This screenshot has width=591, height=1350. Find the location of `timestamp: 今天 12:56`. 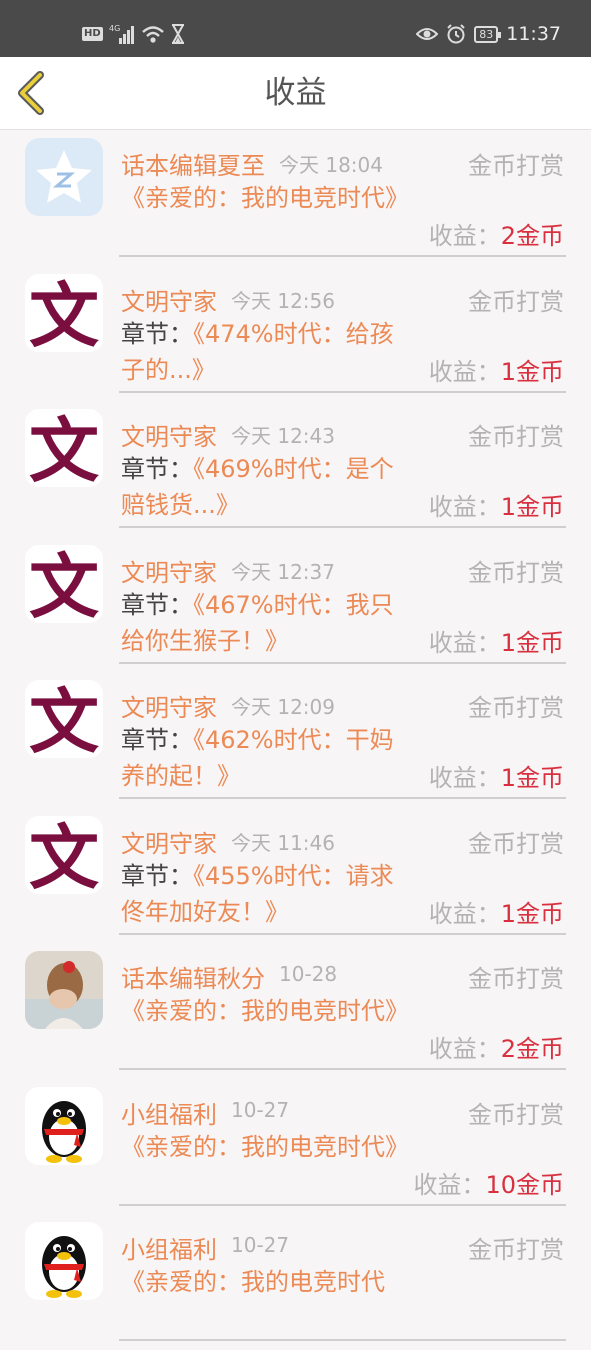

timestamp: 今天 12:56 is located at coordinates (283, 300).